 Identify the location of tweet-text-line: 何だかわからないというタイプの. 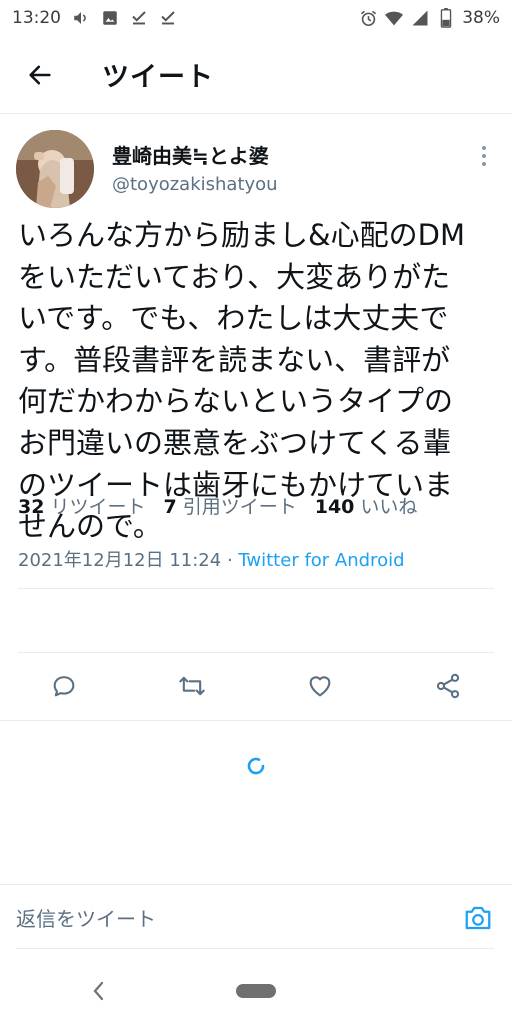
(236, 401).